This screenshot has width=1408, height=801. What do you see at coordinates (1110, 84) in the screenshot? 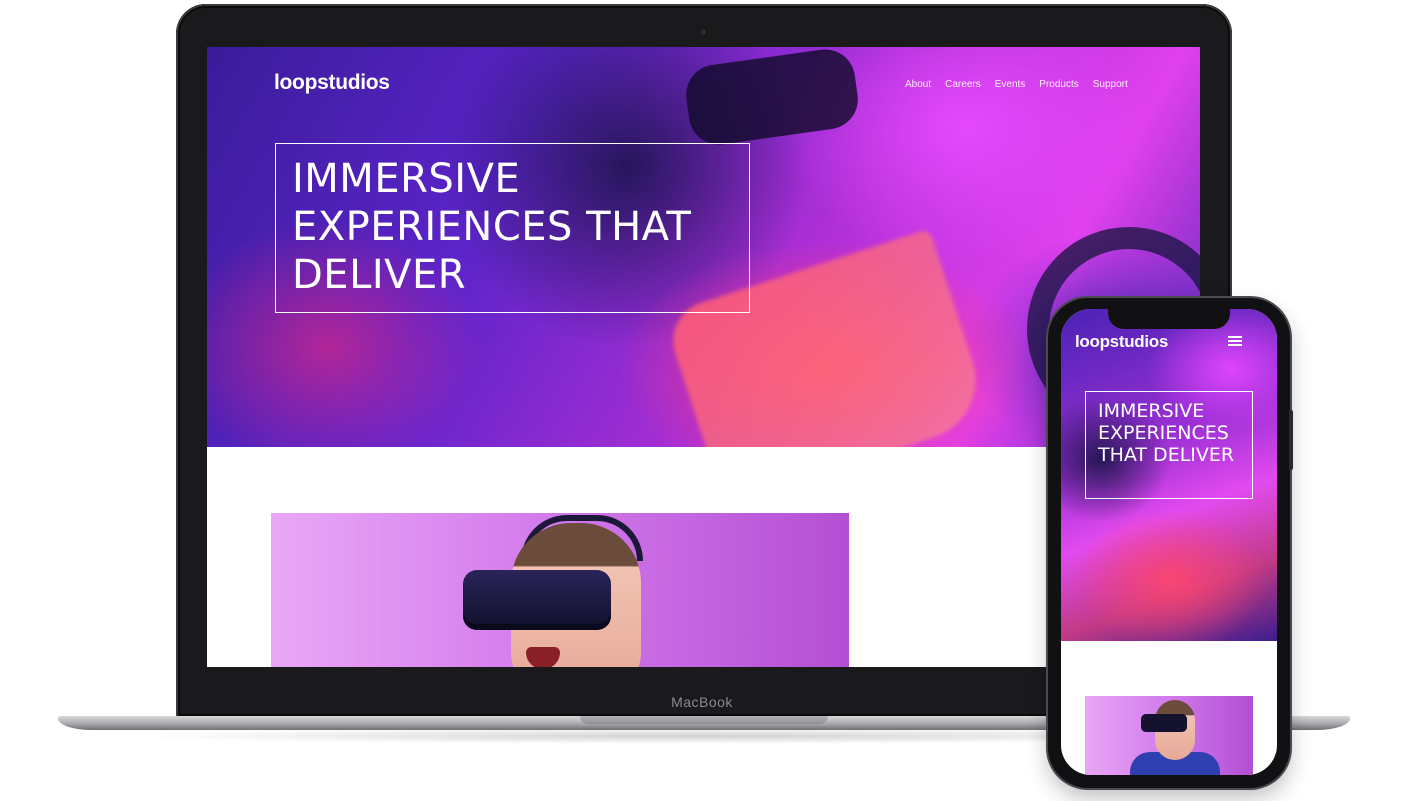
I see `nav-item-support: Support` at bounding box center [1110, 84].